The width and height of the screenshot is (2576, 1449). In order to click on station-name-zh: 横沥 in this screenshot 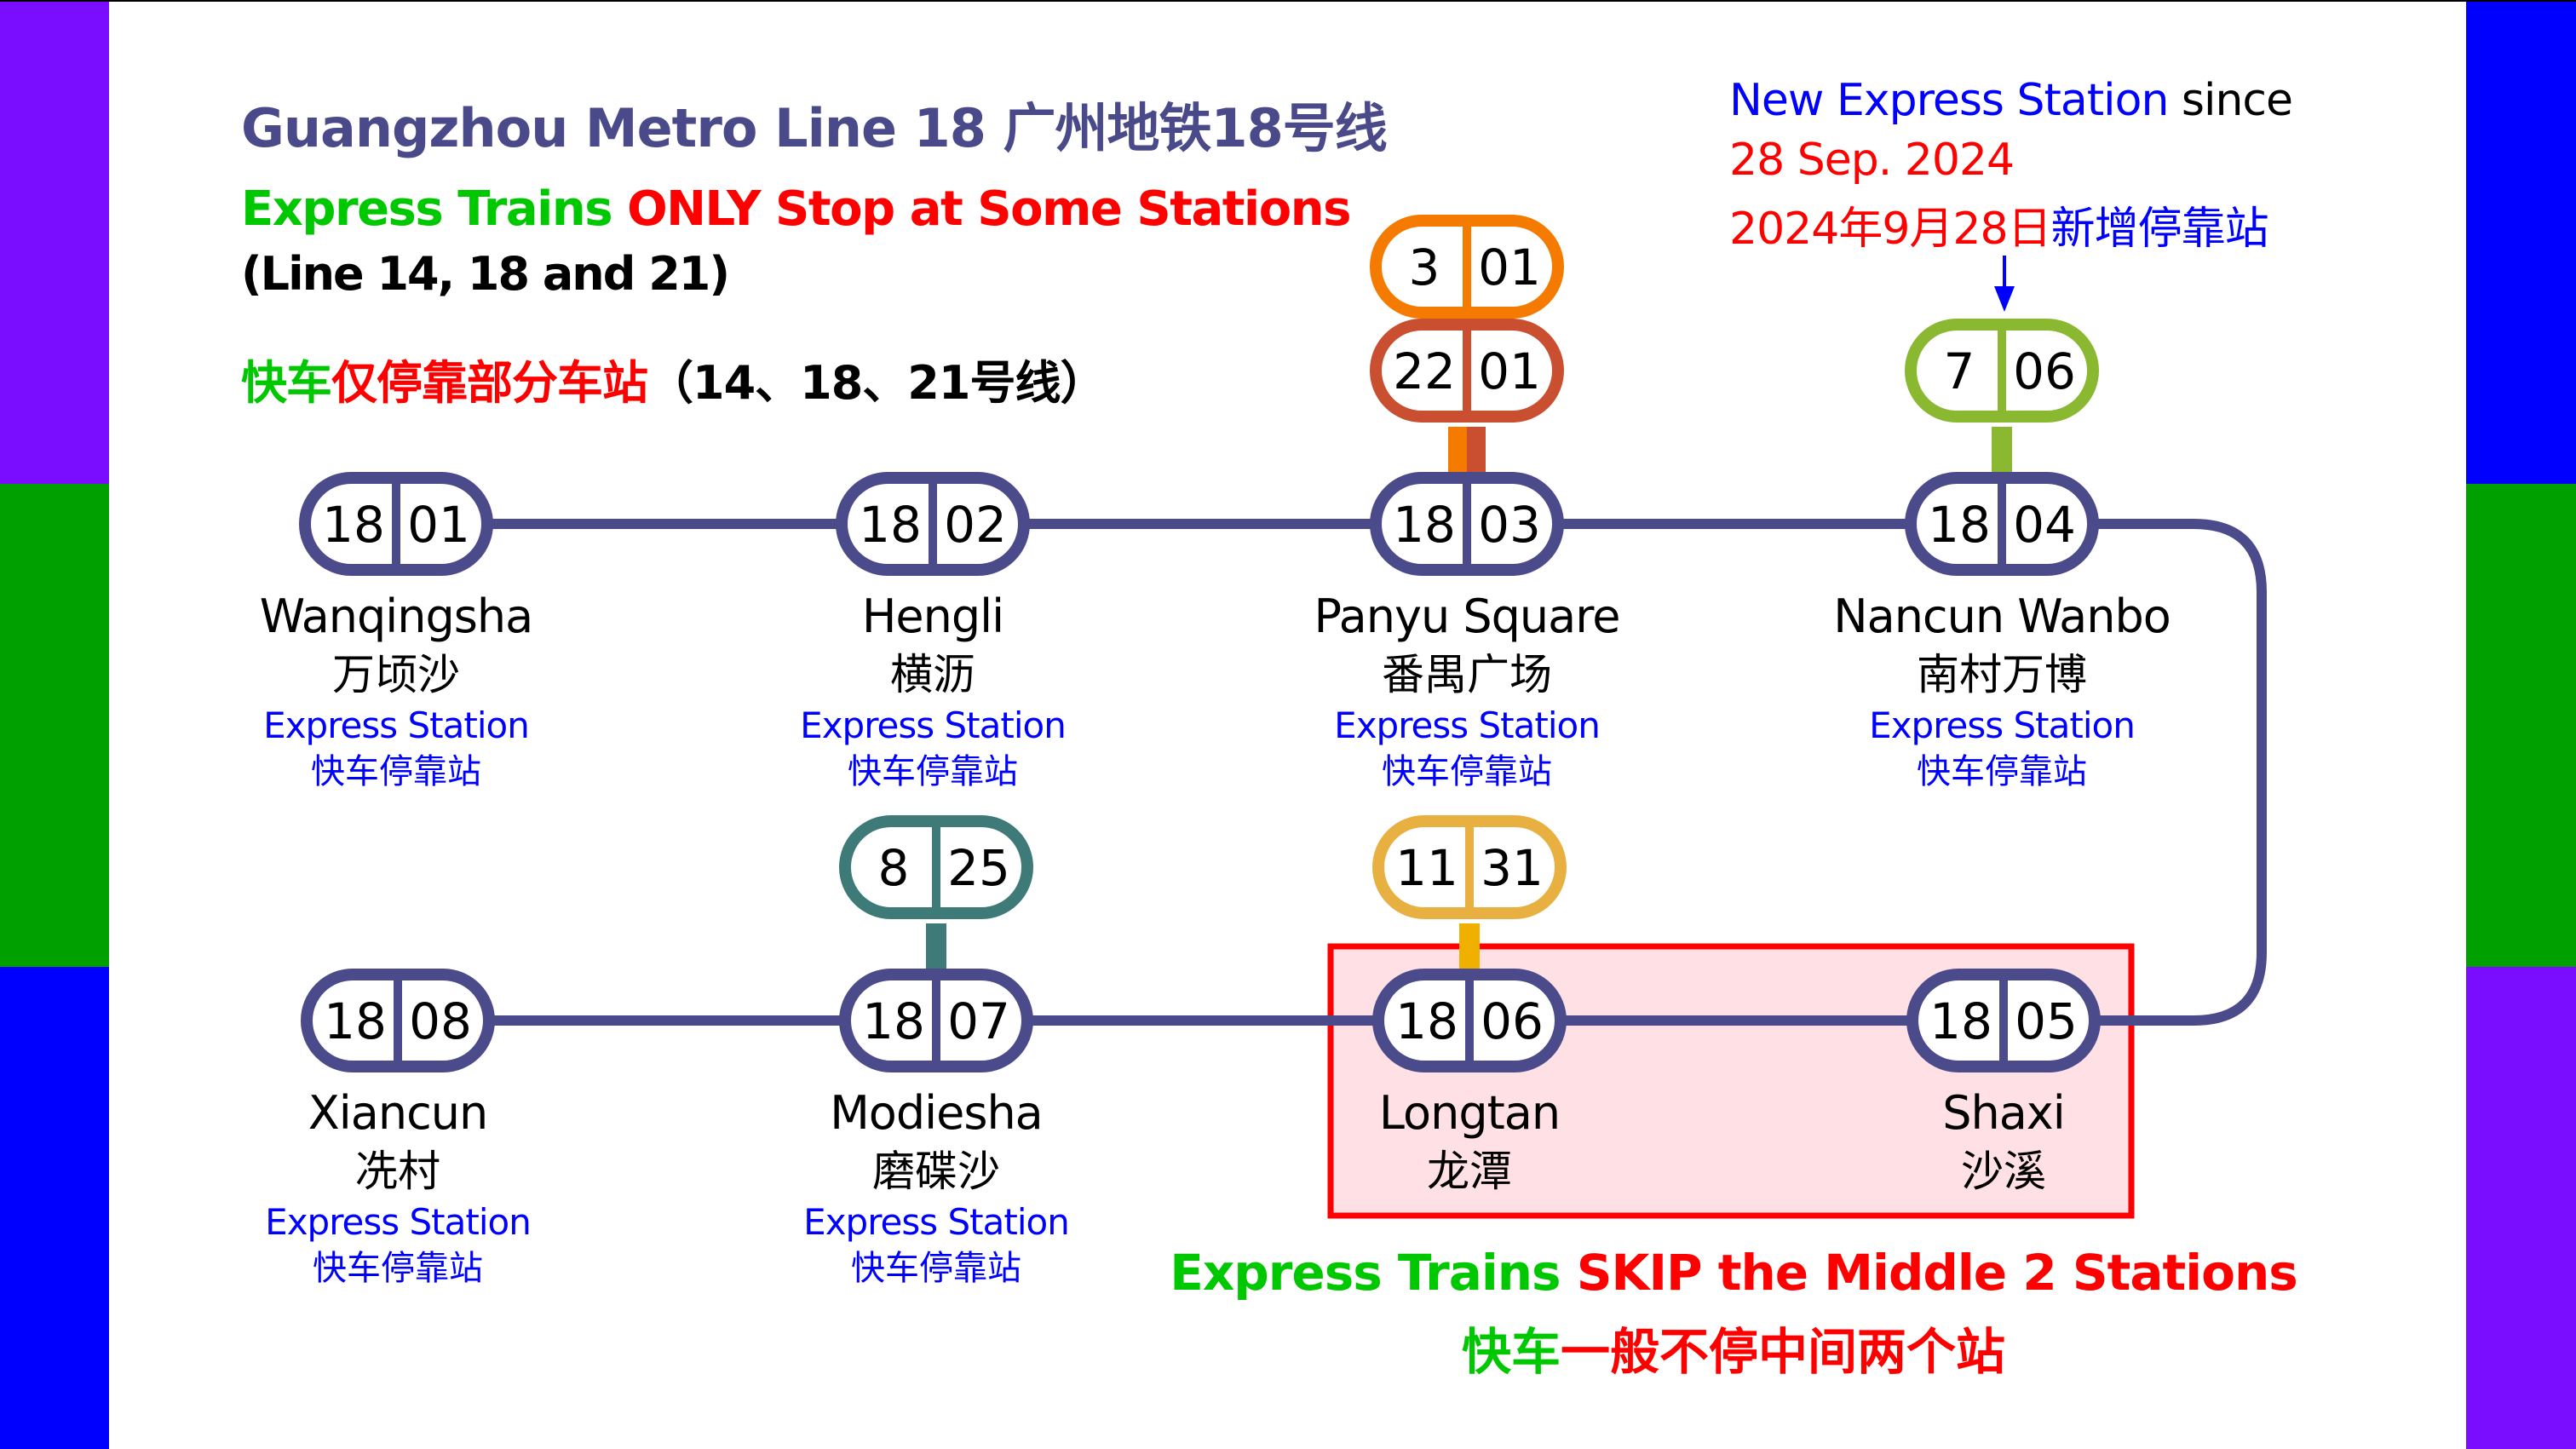, I will do `click(932, 674)`.